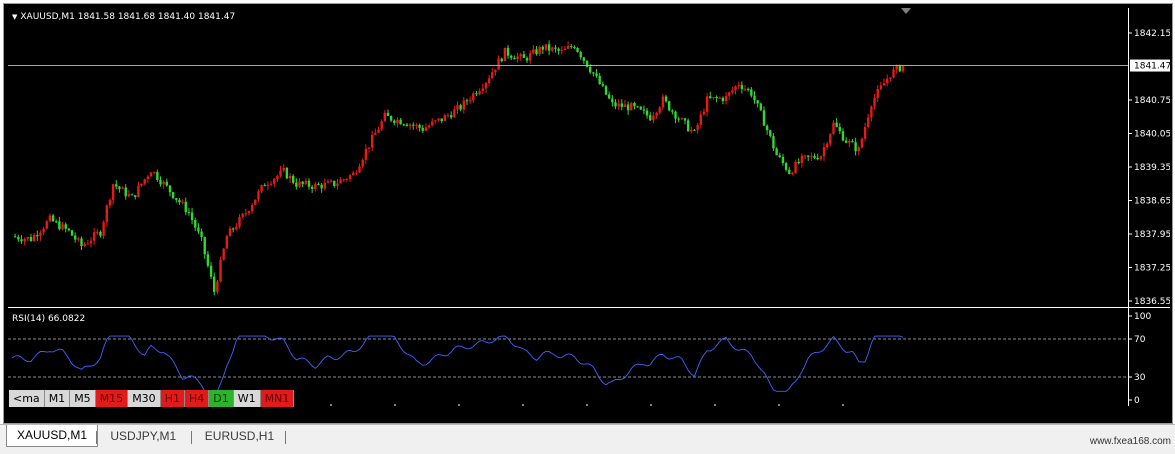 The width and height of the screenshot is (1175, 454). I want to click on timeframe-button-w1: W1, so click(247, 398).